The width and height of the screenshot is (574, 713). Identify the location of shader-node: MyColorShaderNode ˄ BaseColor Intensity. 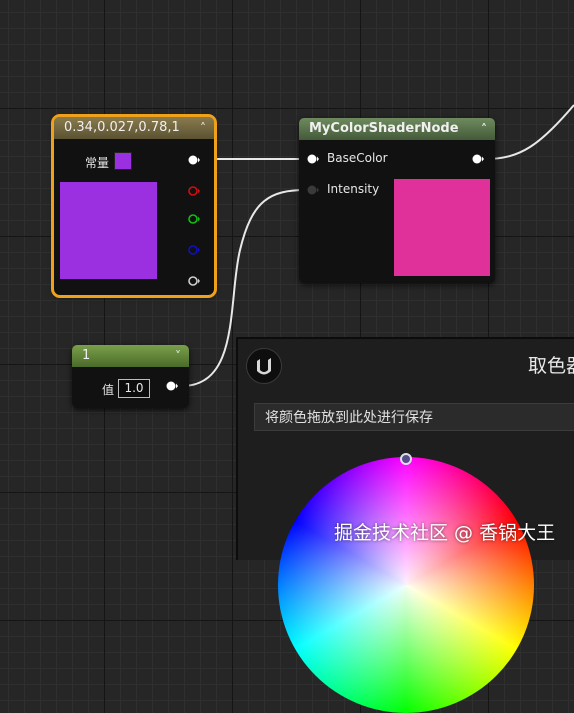
(397, 200).